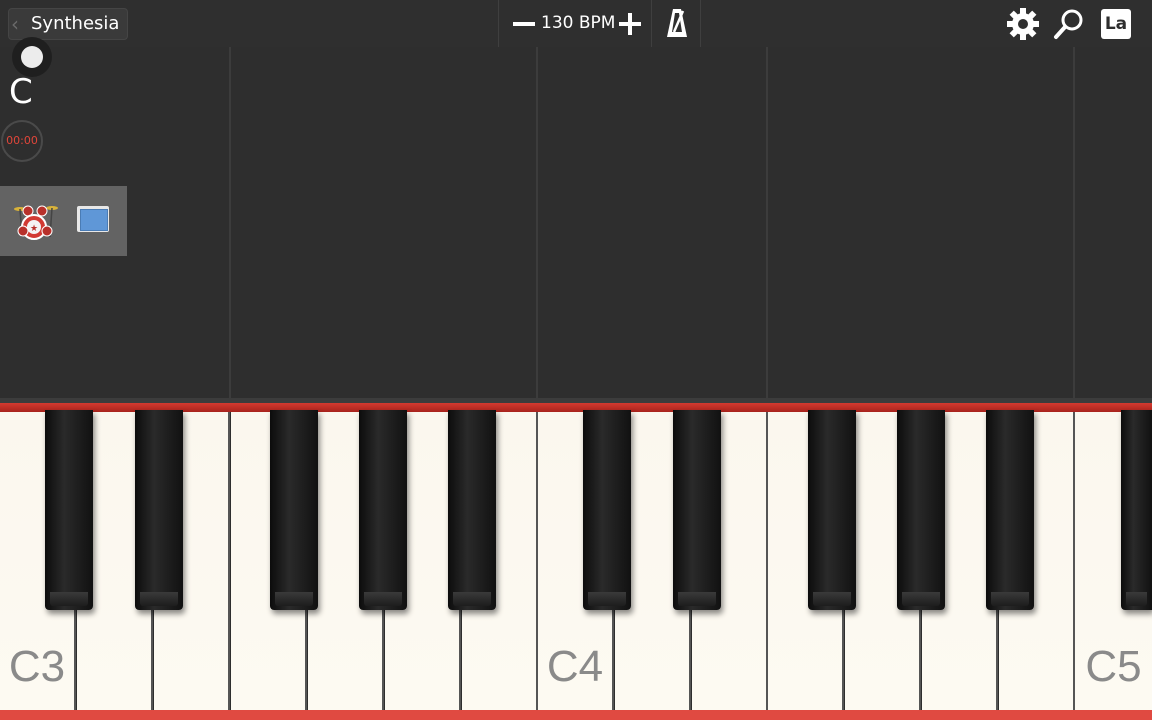 The image size is (1152, 720). What do you see at coordinates (15, 24) in the screenshot?
I see `chevron-left-icon: ‹` at bounding box center [15, 24].